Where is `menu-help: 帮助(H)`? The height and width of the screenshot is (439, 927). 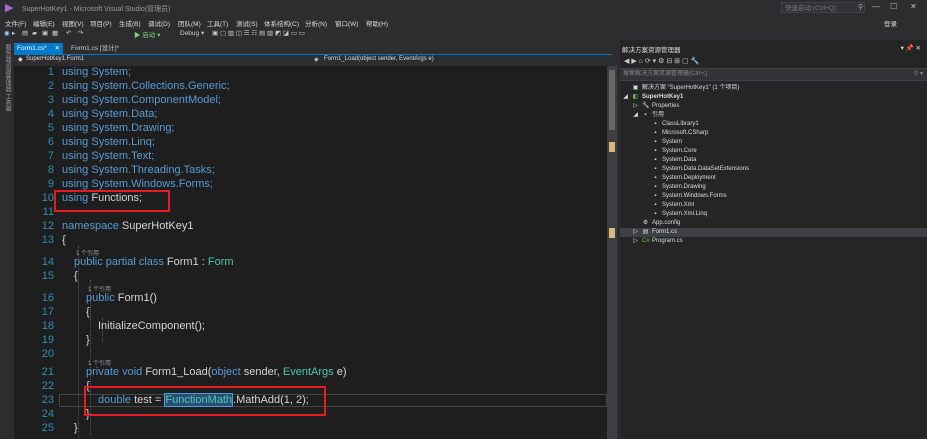 menu-help: 帮助(H) is located at coordinates (377, 23).